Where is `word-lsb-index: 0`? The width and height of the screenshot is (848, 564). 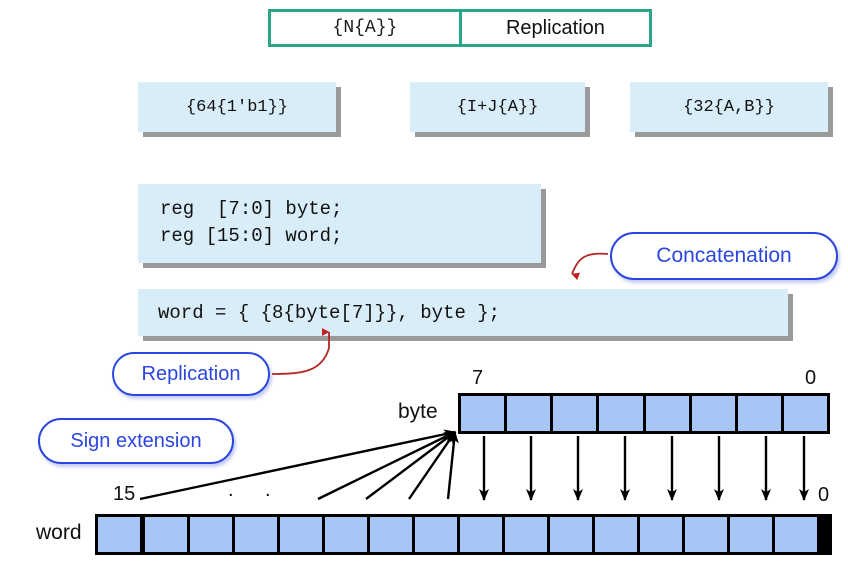 word-lsb-index: 0 is located at coordinates (824, 495).